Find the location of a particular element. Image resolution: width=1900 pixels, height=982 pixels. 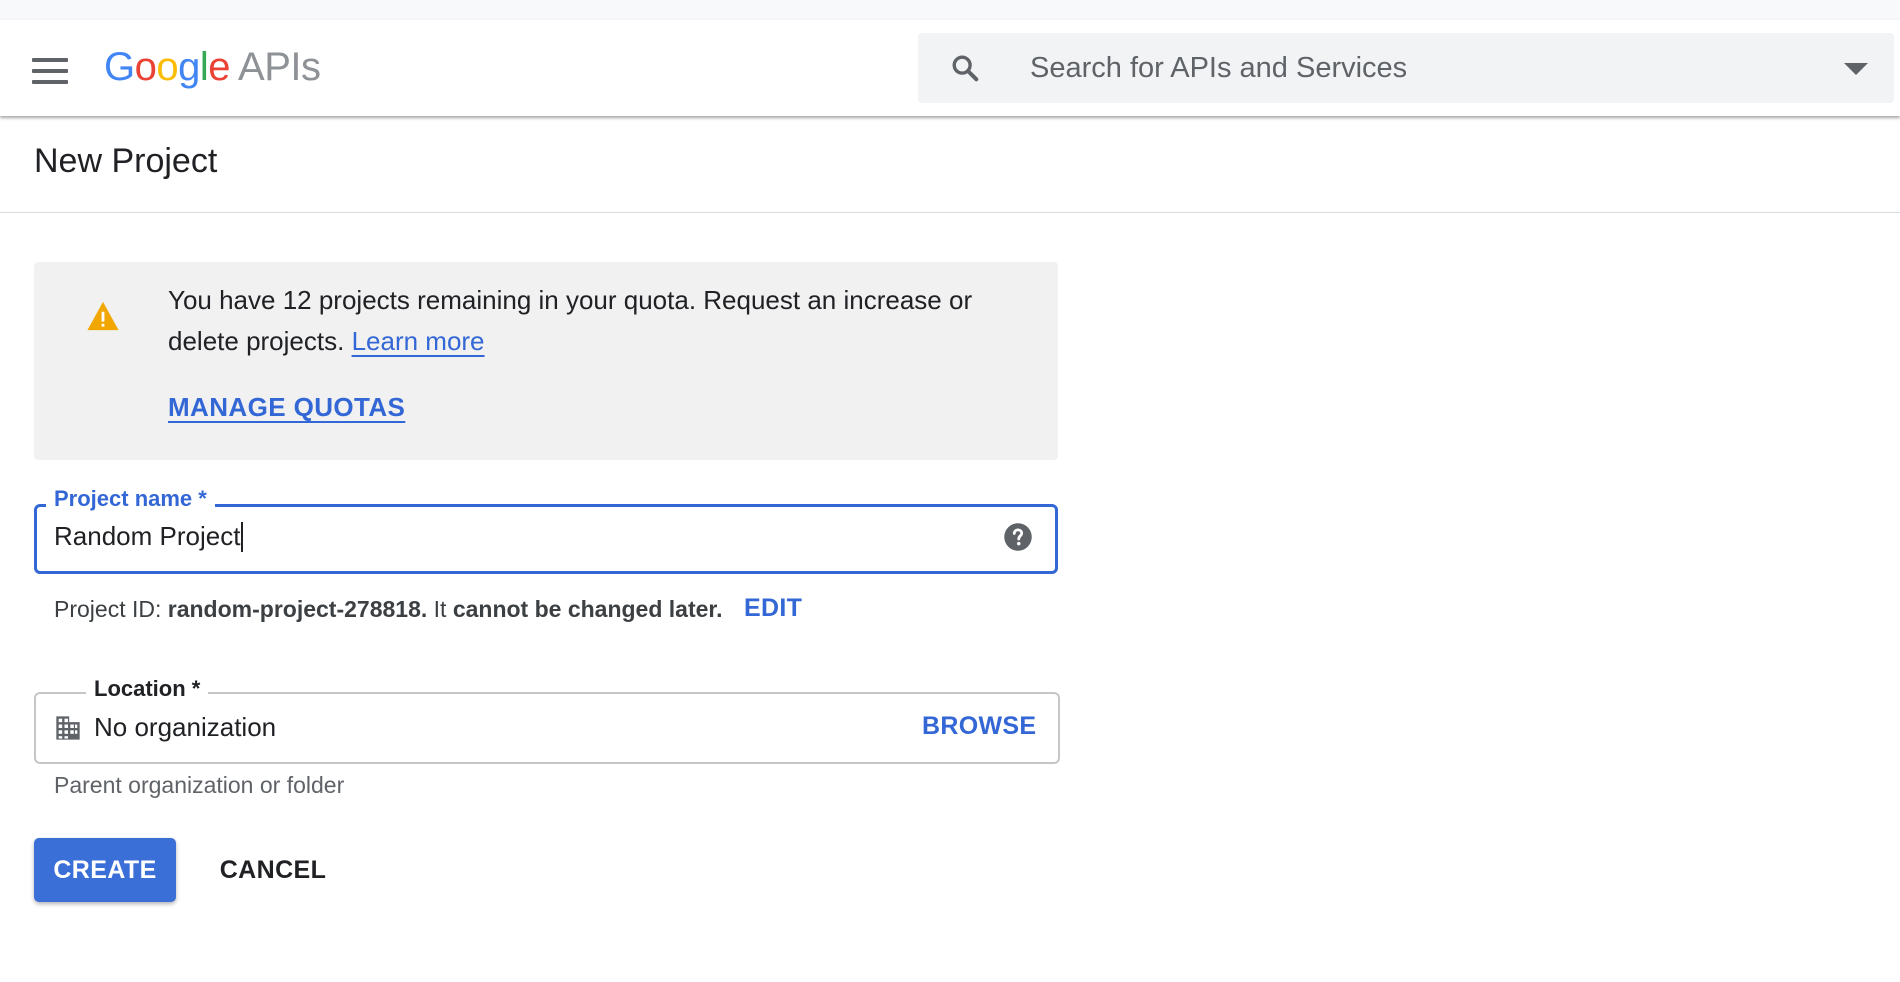

organization-icon is located at coordinates (68, 728).